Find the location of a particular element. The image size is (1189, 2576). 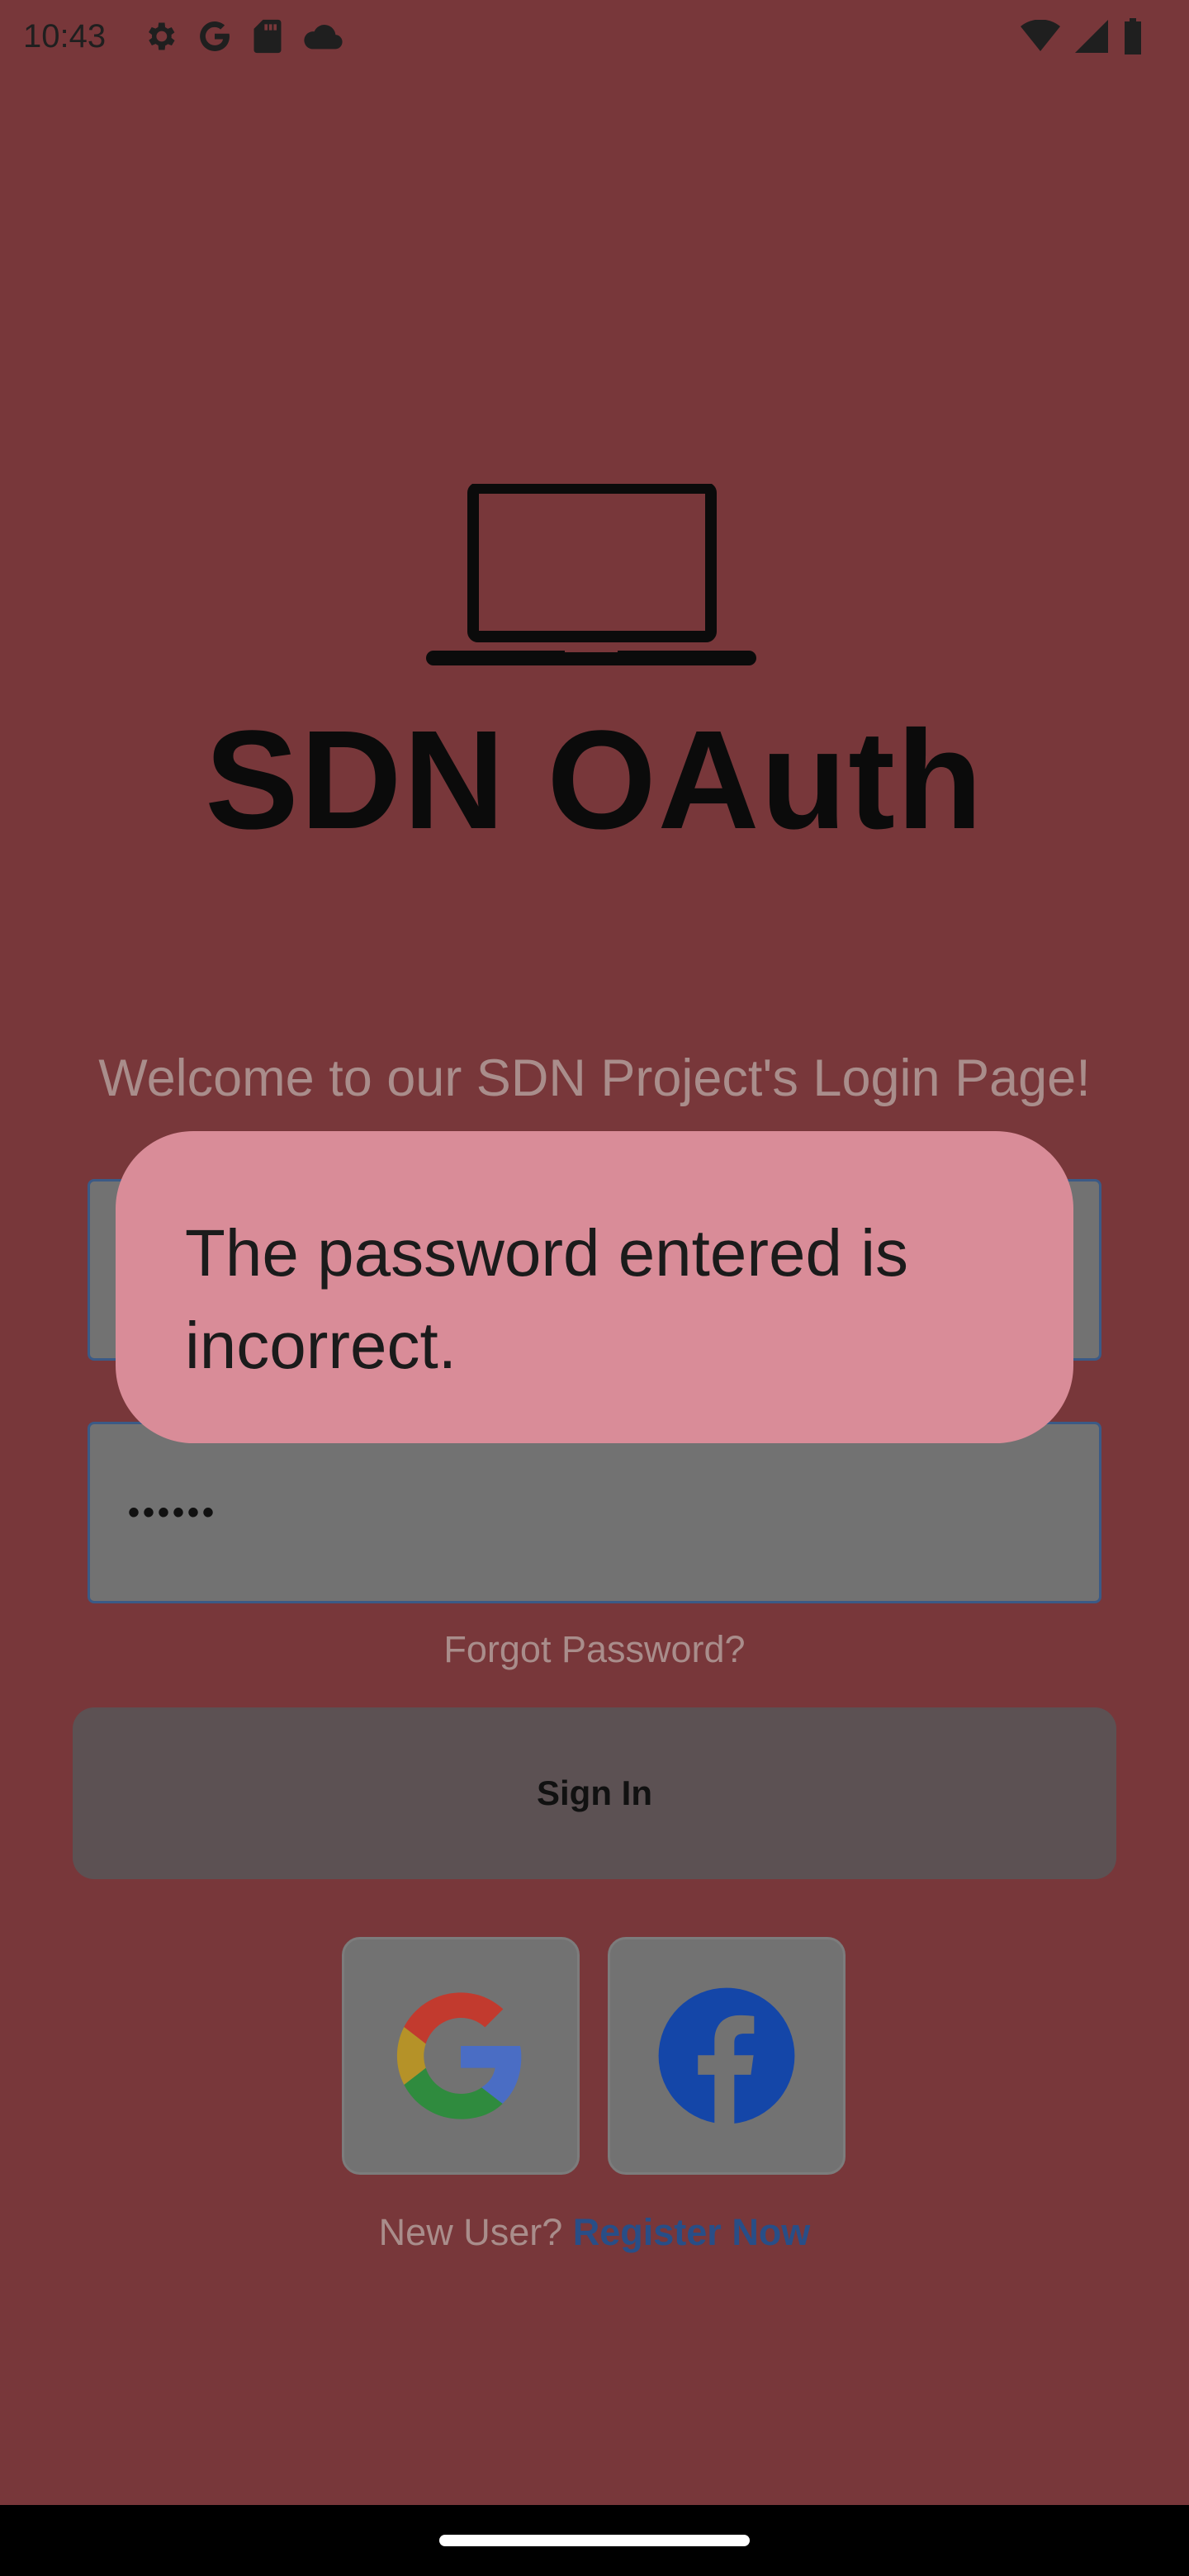

google-icon is located at coordinates (215, 36).